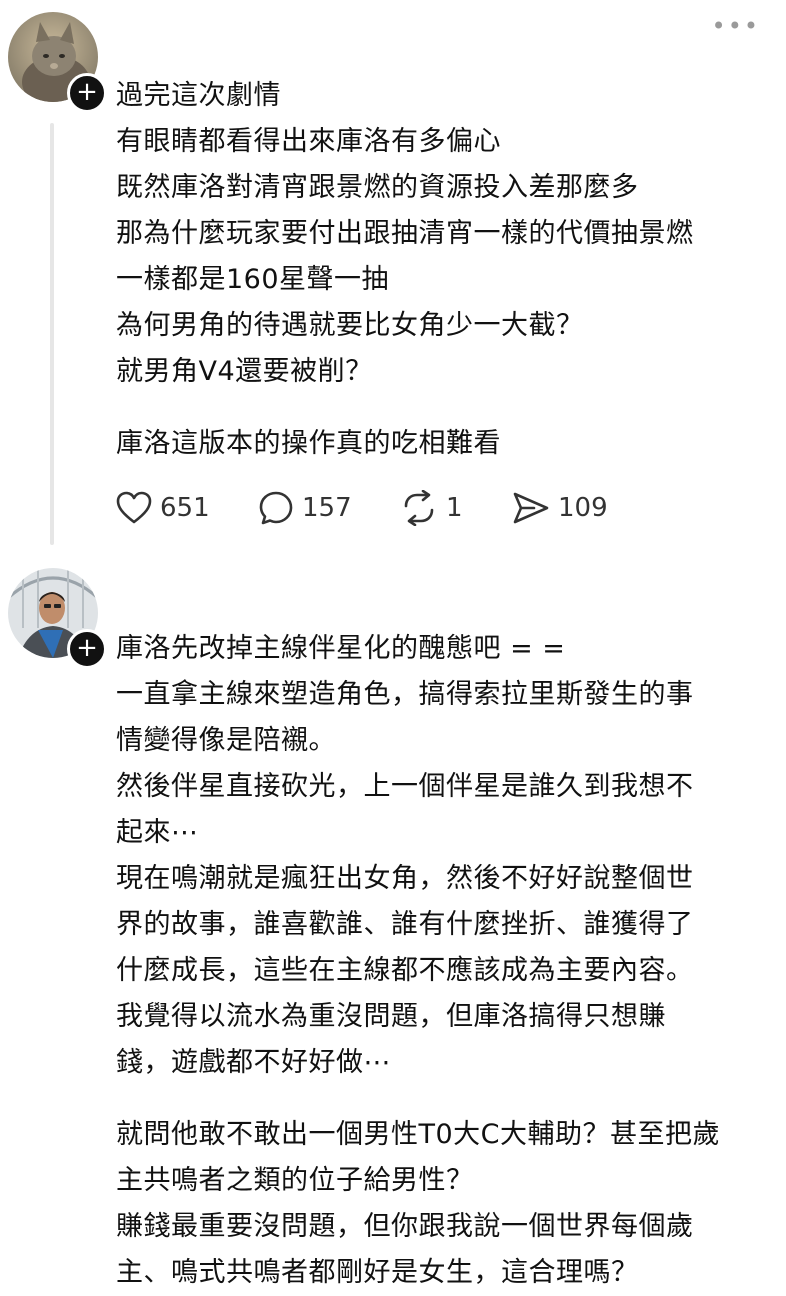 The width and height of the screenshot is (786, 1296). Describe the element at coordinates (405, 1226) in the screenshot. I see `post-text-line: 賺錢最重要沒問題，但你跟我說一個世界每個歲` at that location.